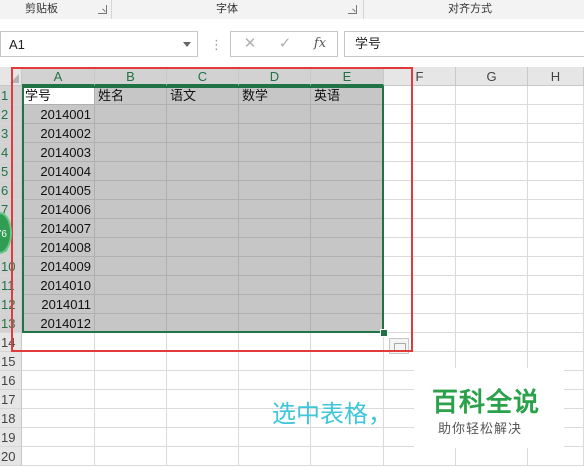  Describe the element at coordinates (320, 44) in the screenshot. I see `insert-function-icon: fx` at that location.